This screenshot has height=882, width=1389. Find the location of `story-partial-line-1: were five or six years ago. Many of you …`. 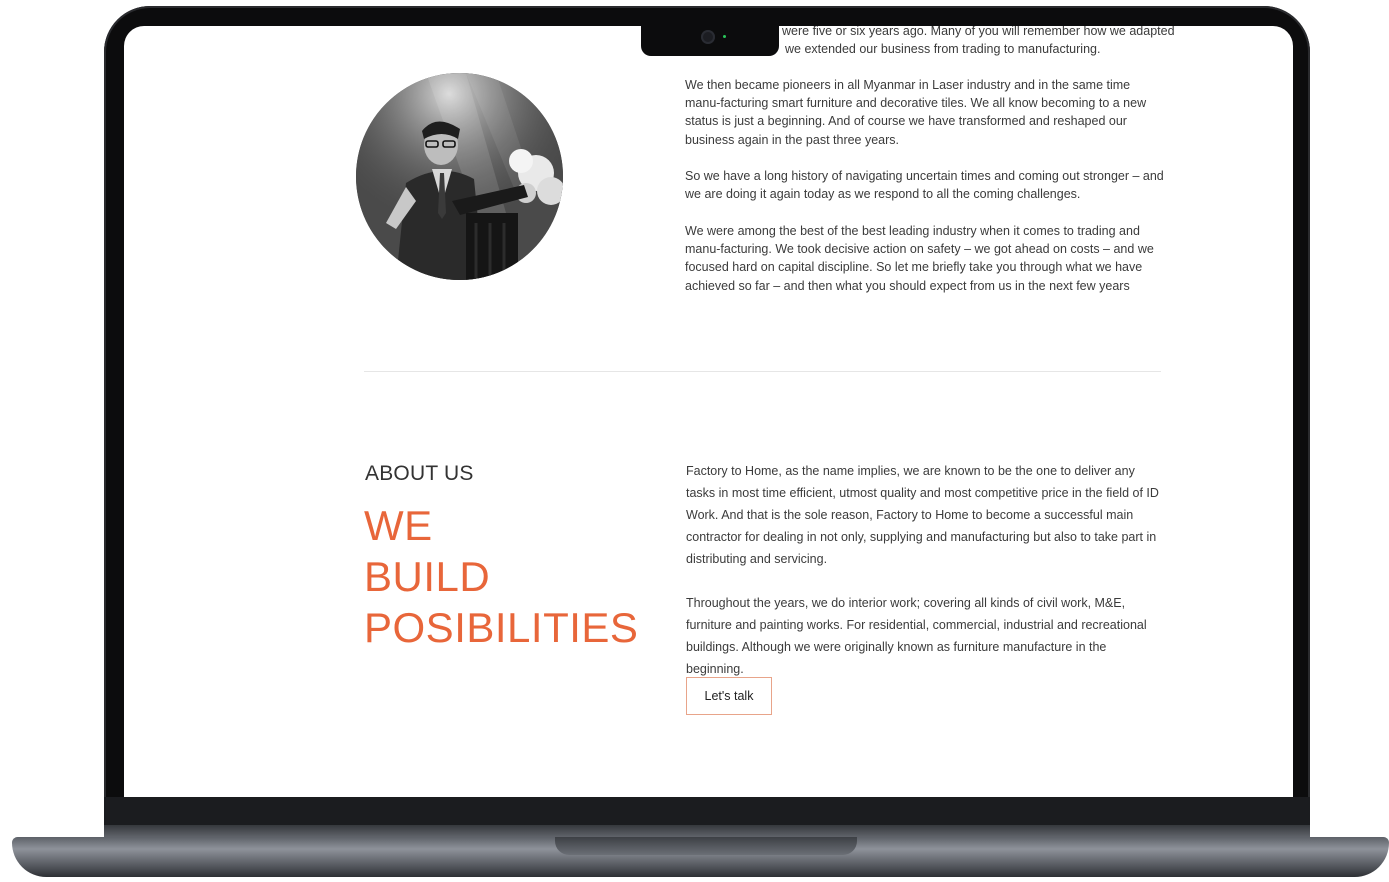

story-partial-line-1: were five or six years ago. Many of you … is located at coordinates (978, 32).